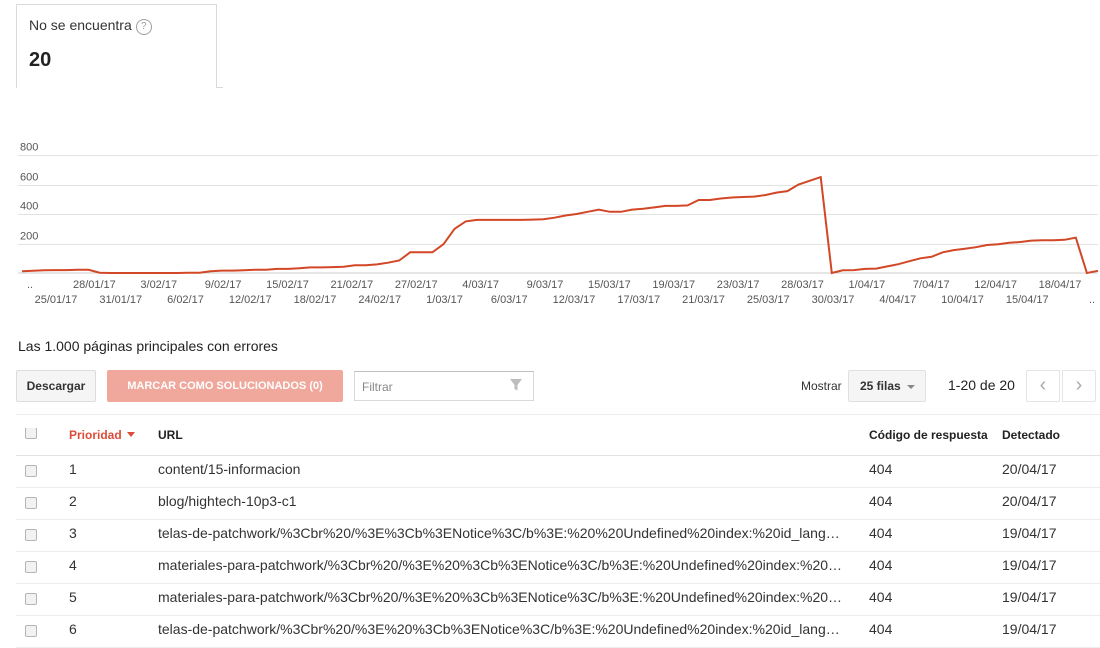  Describe the element at coordinates (911, 387) in the screenshot. I see `chevron-down-icon` at that location.